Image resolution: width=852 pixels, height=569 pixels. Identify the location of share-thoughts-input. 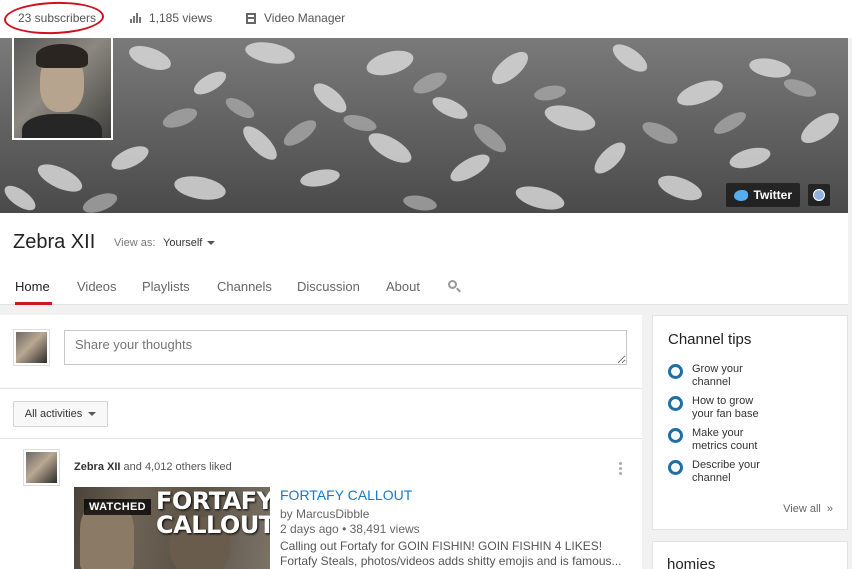
(345, 347).